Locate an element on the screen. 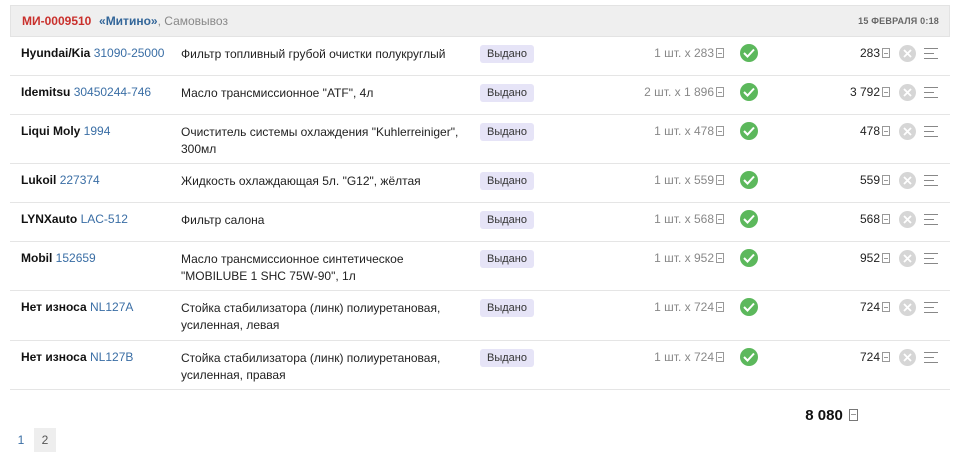 The height and width of the screenshot is (467, 960). order-date: 15 ФЕВРАЛЯ 0:18 is located at coordinates (898, 21).